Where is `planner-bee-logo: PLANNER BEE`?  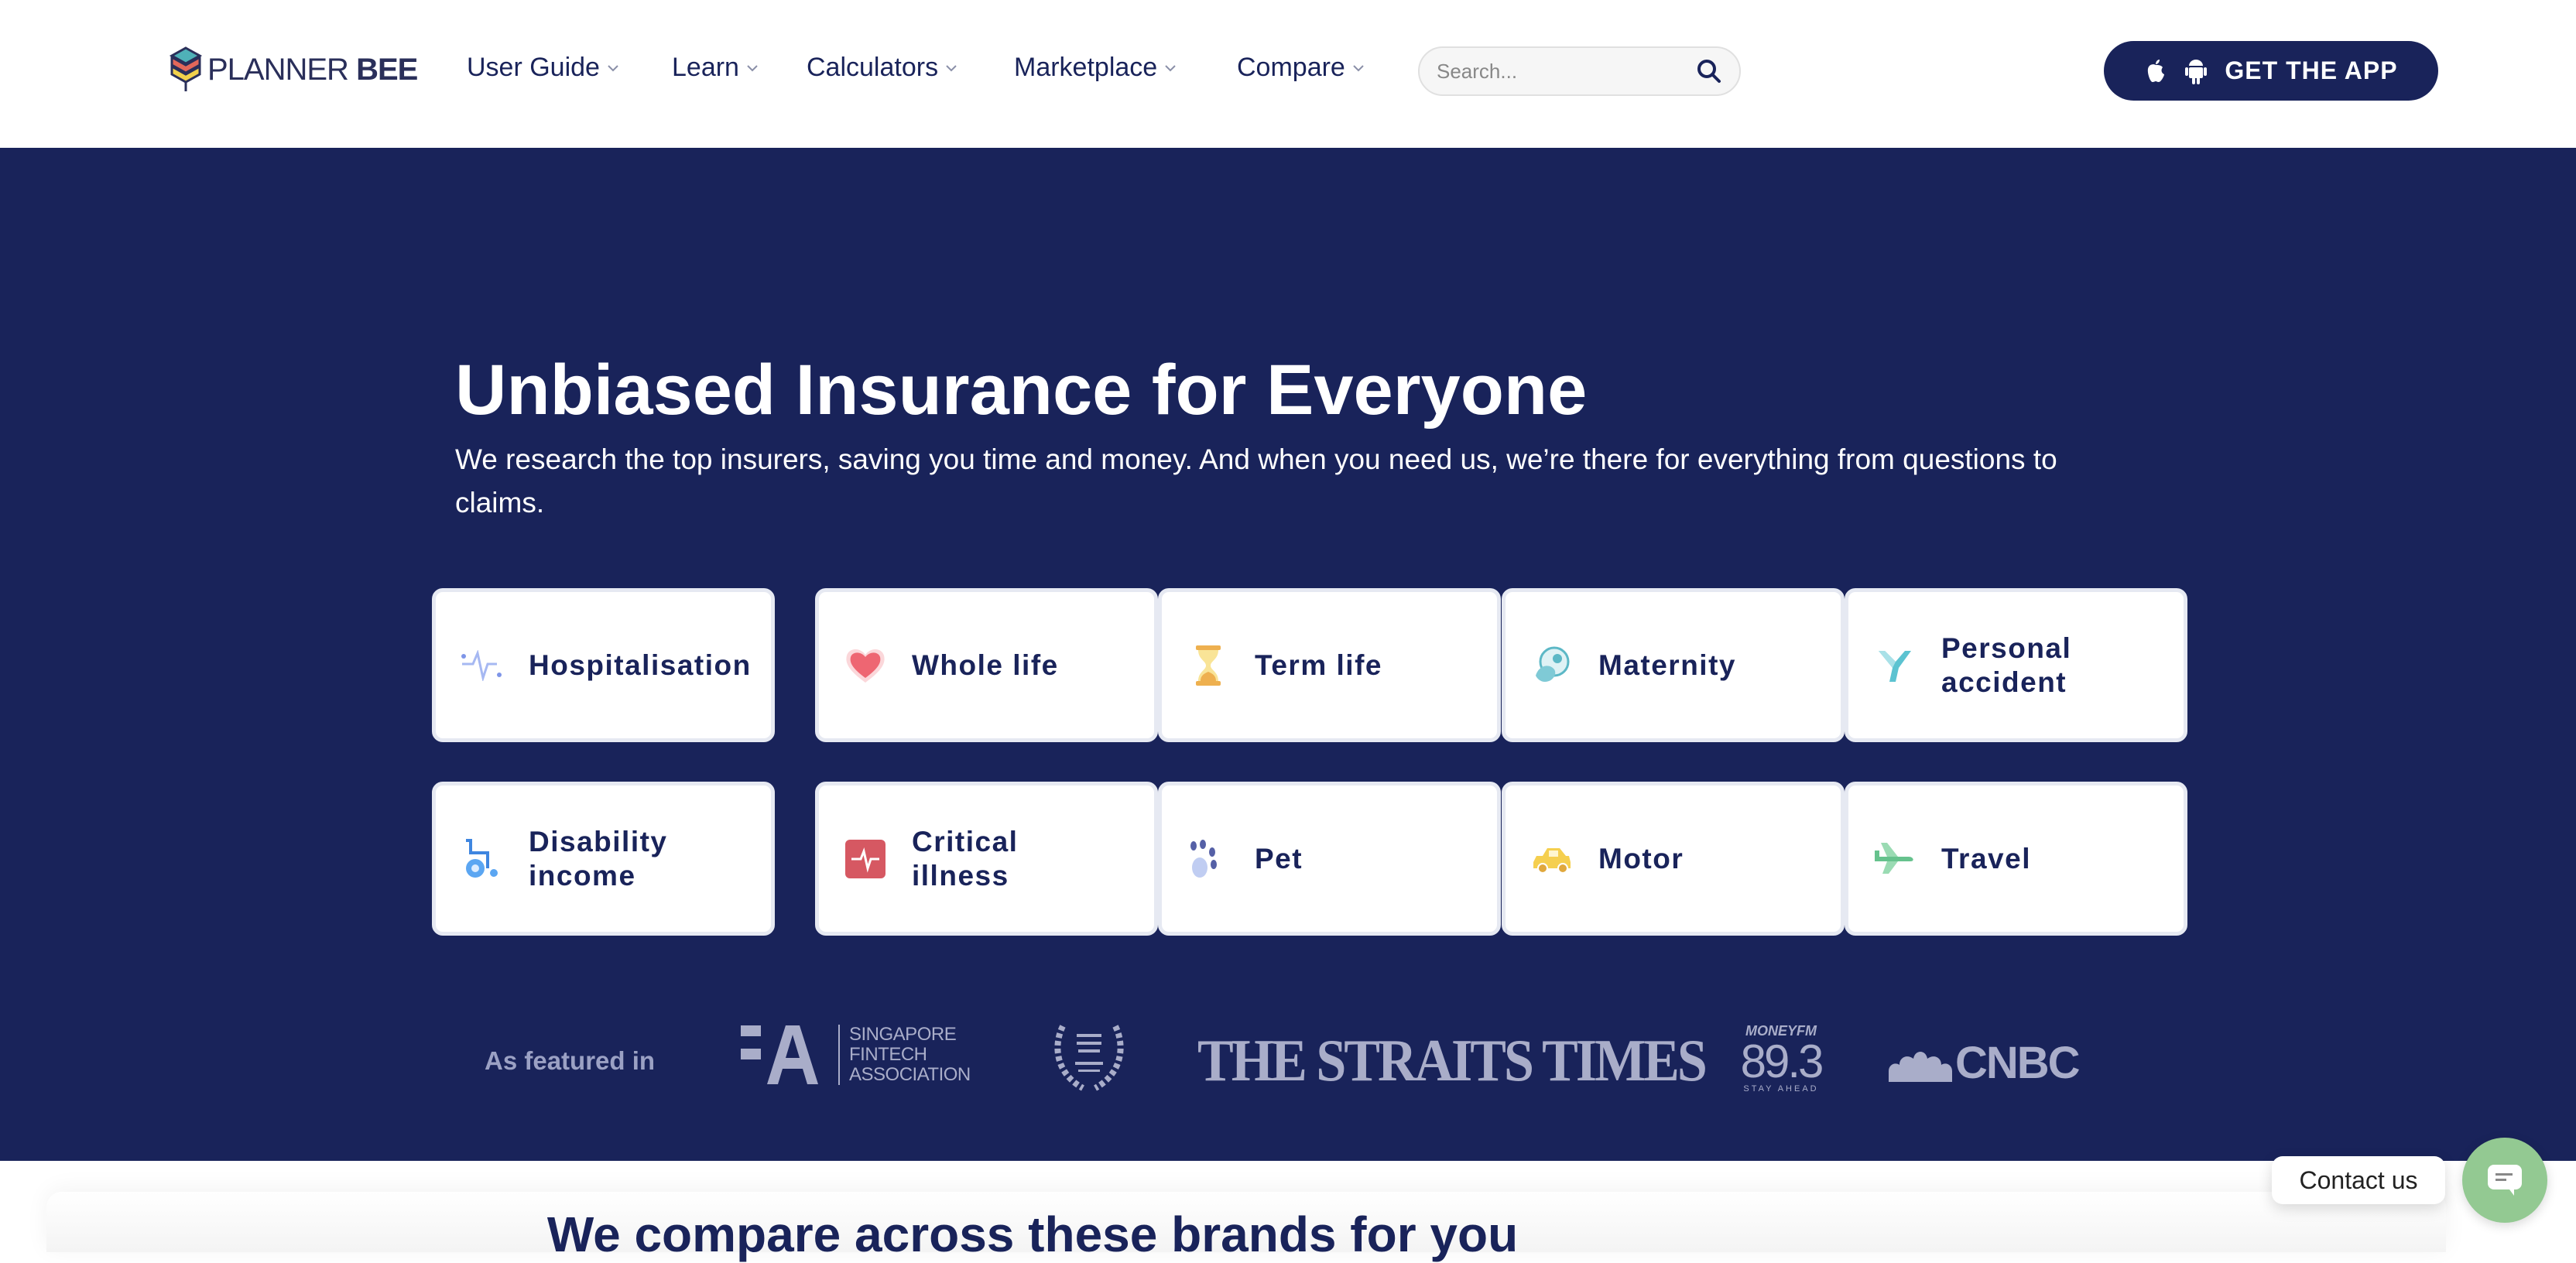
planner-bee-logo: PLANNER BEE is located at coordinates (293, 70).